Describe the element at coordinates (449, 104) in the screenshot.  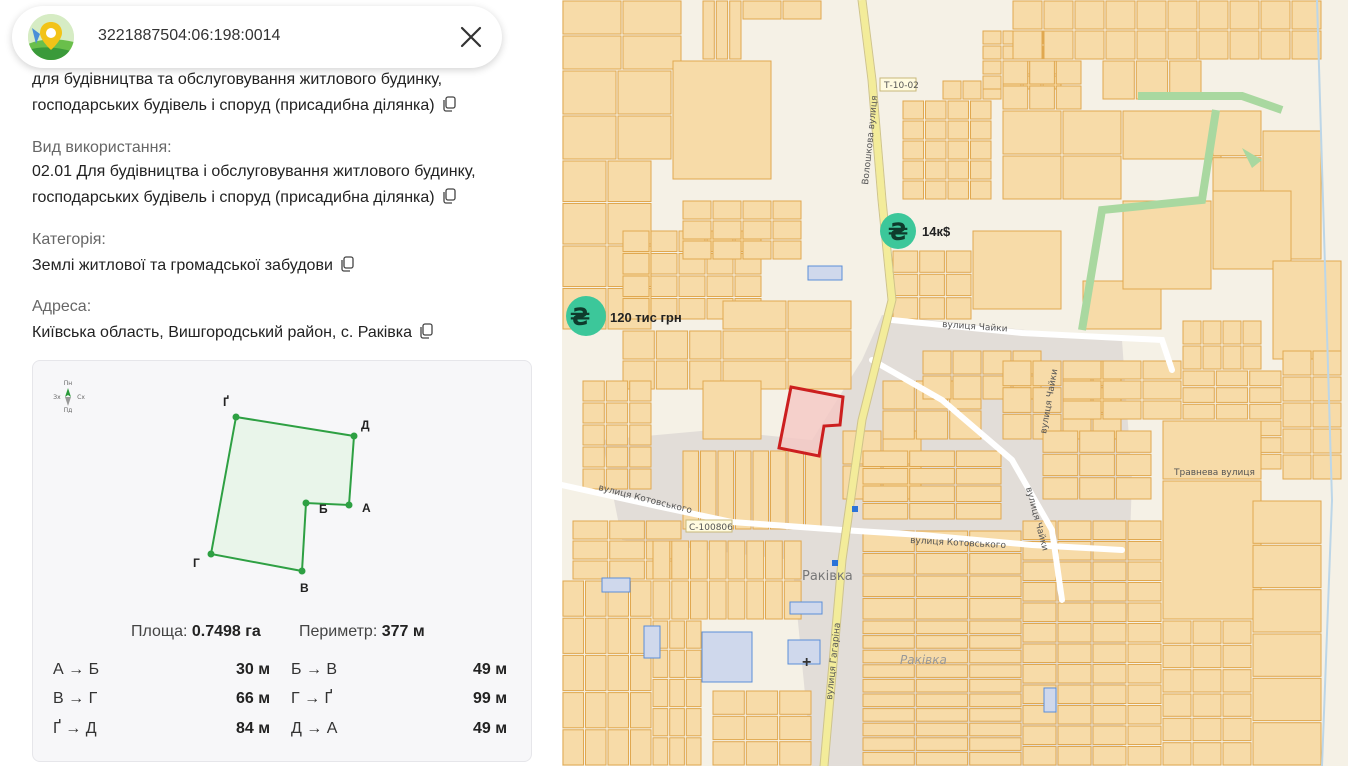
I see `copy-icon` at that location.